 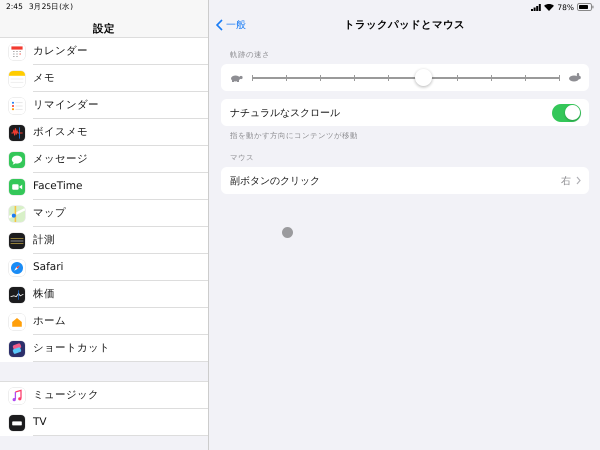 What do you see at coordinates (585, 7) in the screenshot?
I see `battery-icon` at bounding box center [585, 7].